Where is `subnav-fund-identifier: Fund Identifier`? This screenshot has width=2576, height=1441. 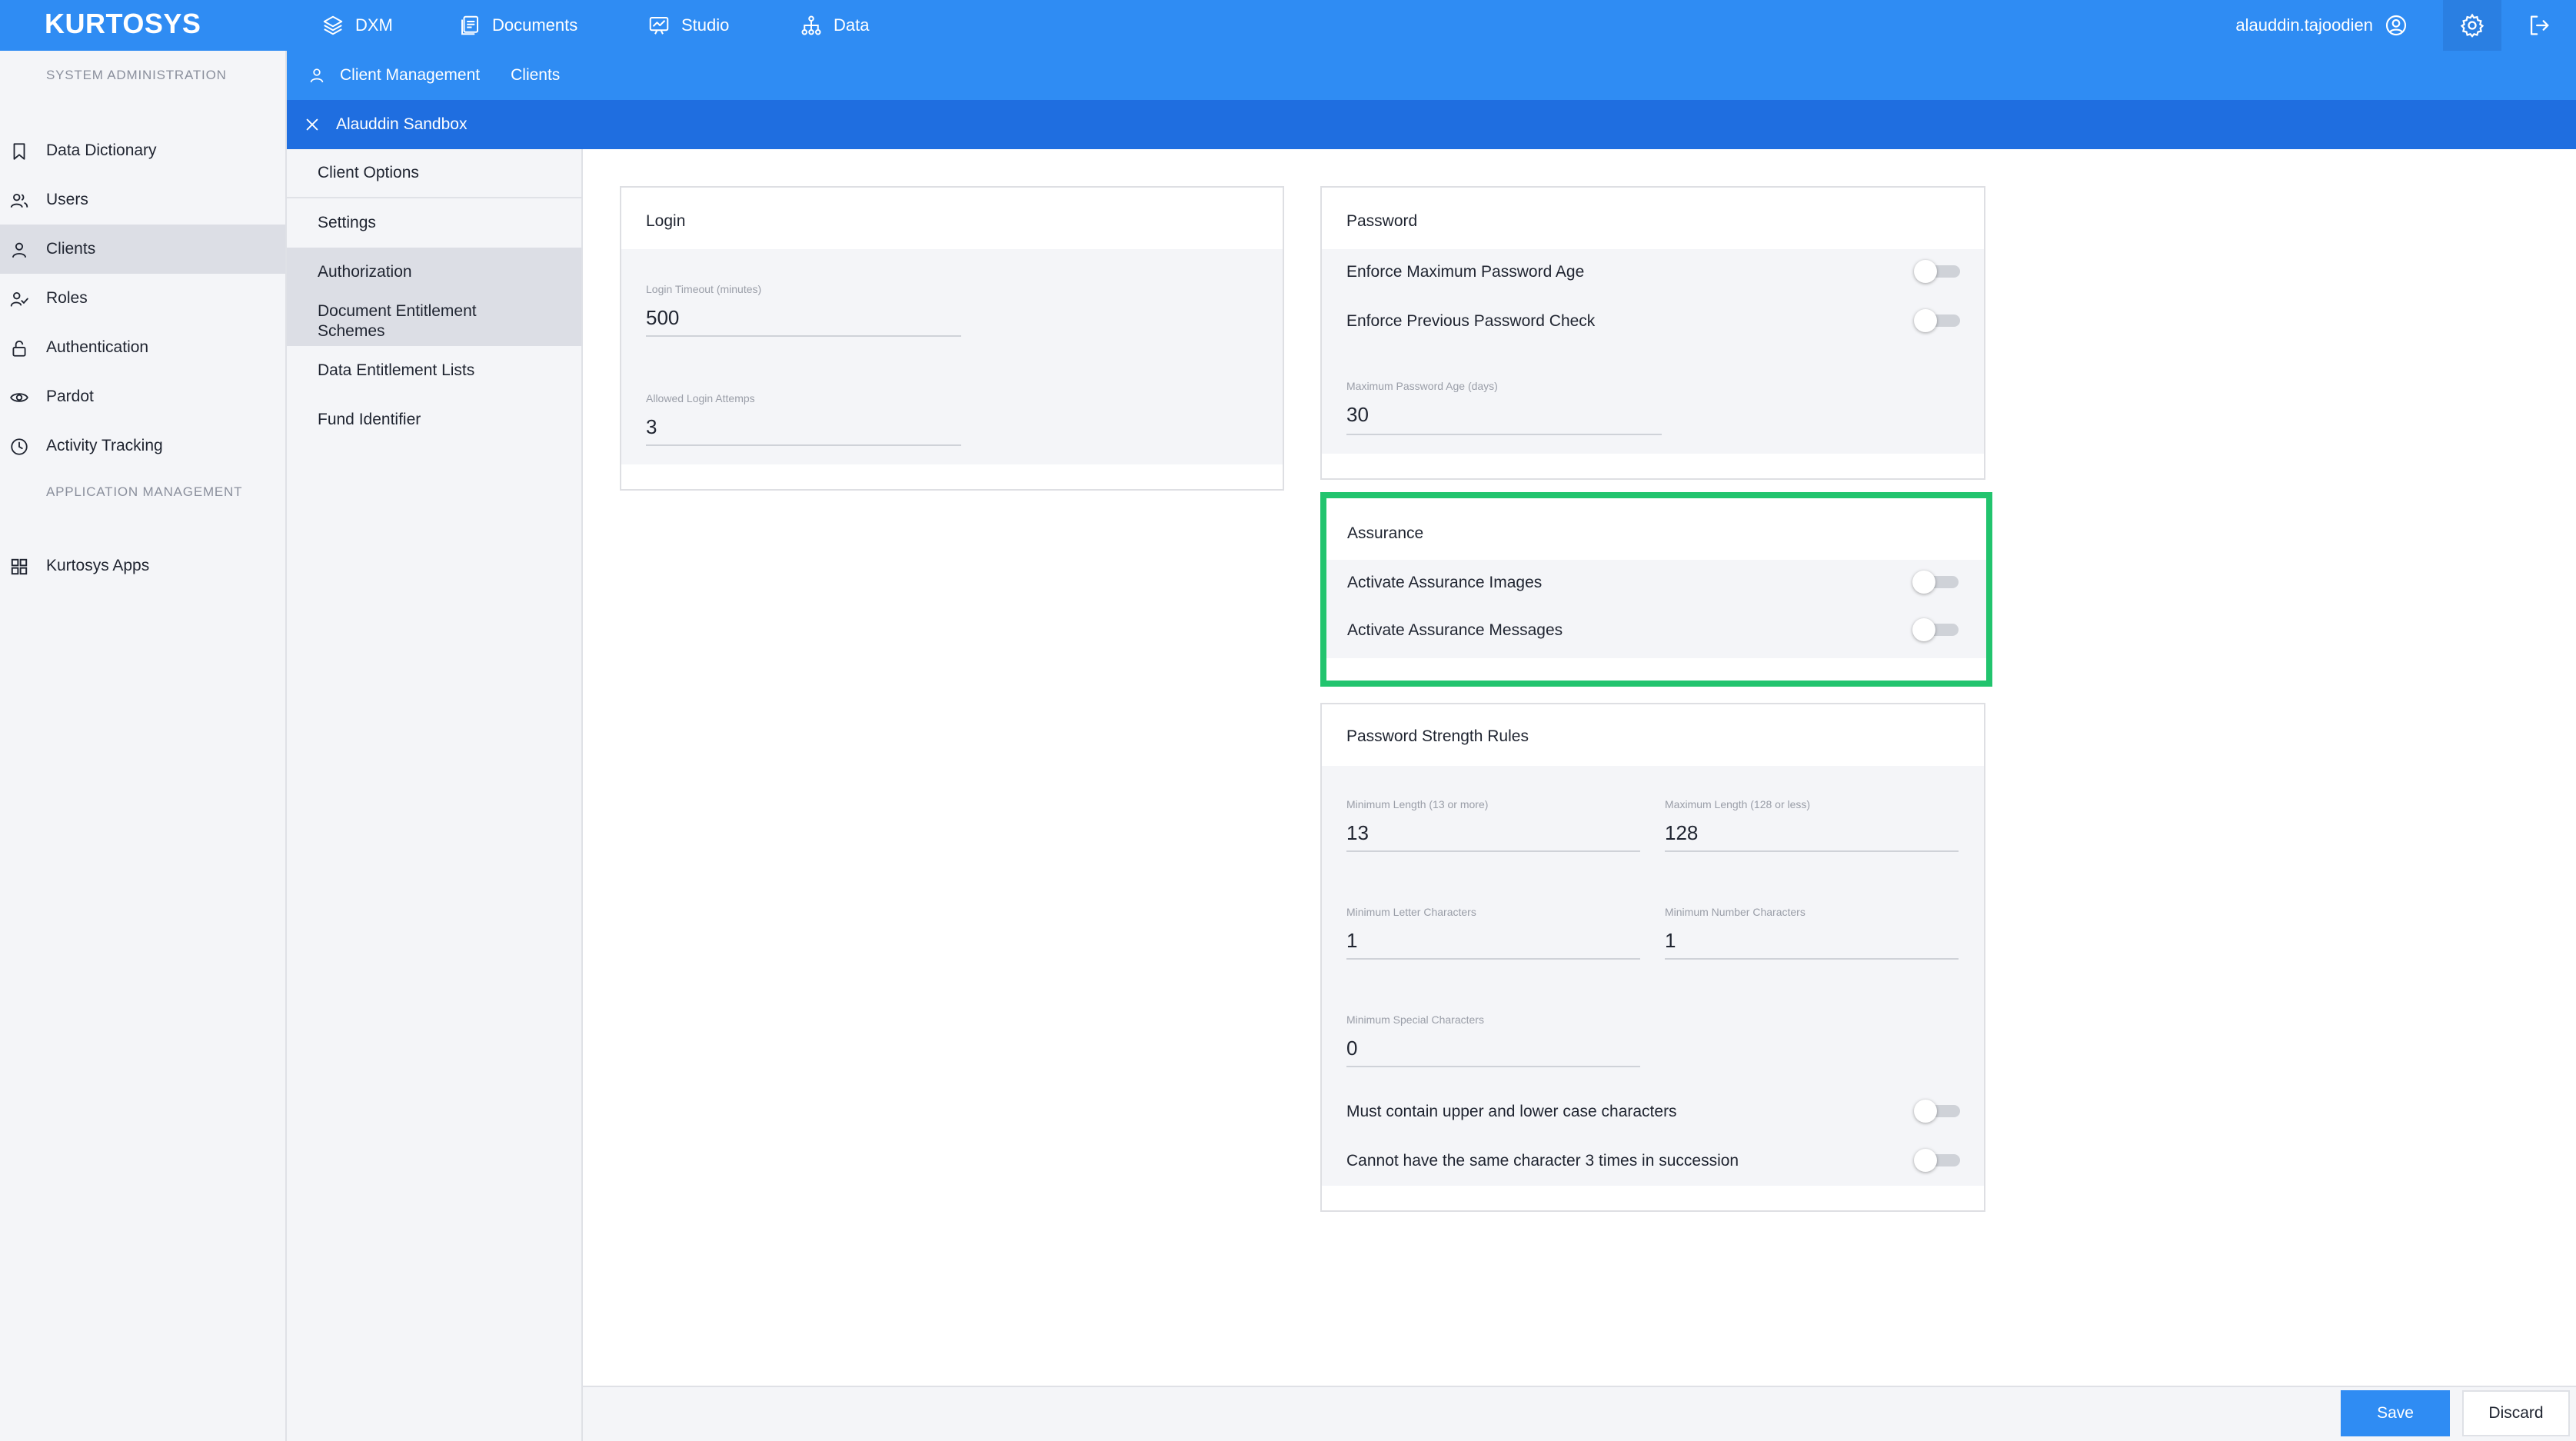 subnav-fund-identifier: Fund Identifier is located at coordinates (434, 419).